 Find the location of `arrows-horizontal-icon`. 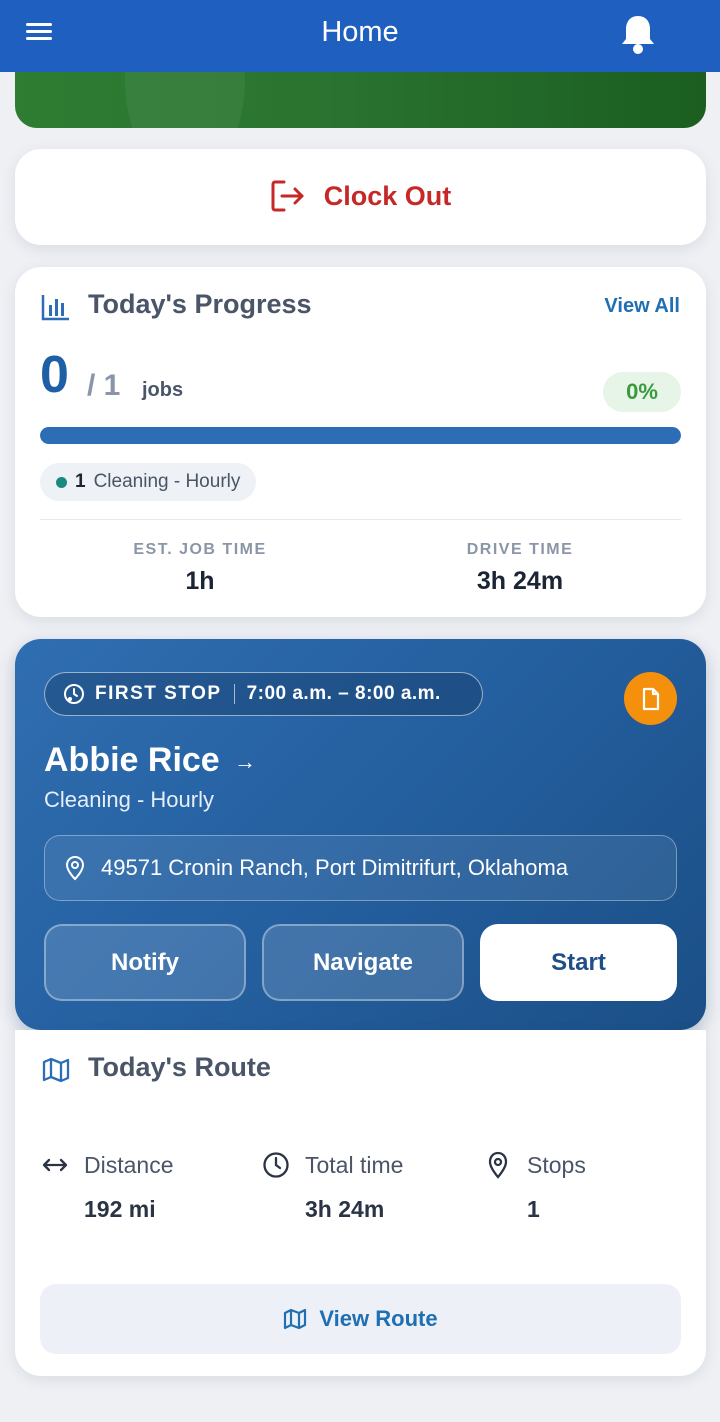

arrows-horizontal-icon is located at coordinates (55, 1165).